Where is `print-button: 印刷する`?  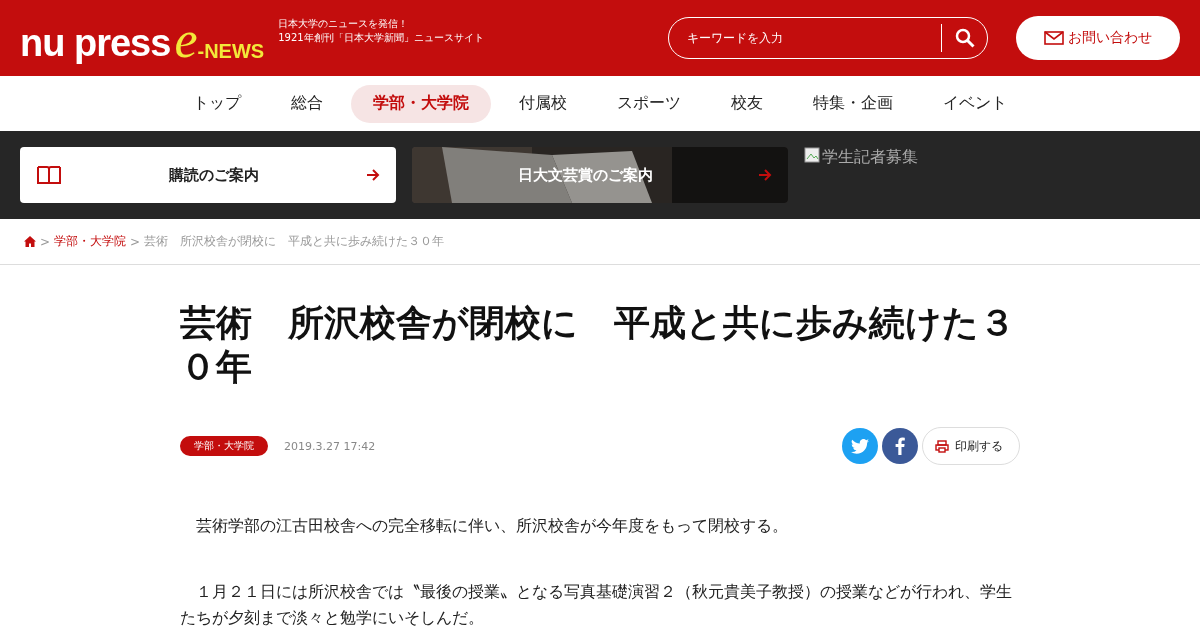
print-button: 印刷する is located at coordinates (971, 446).